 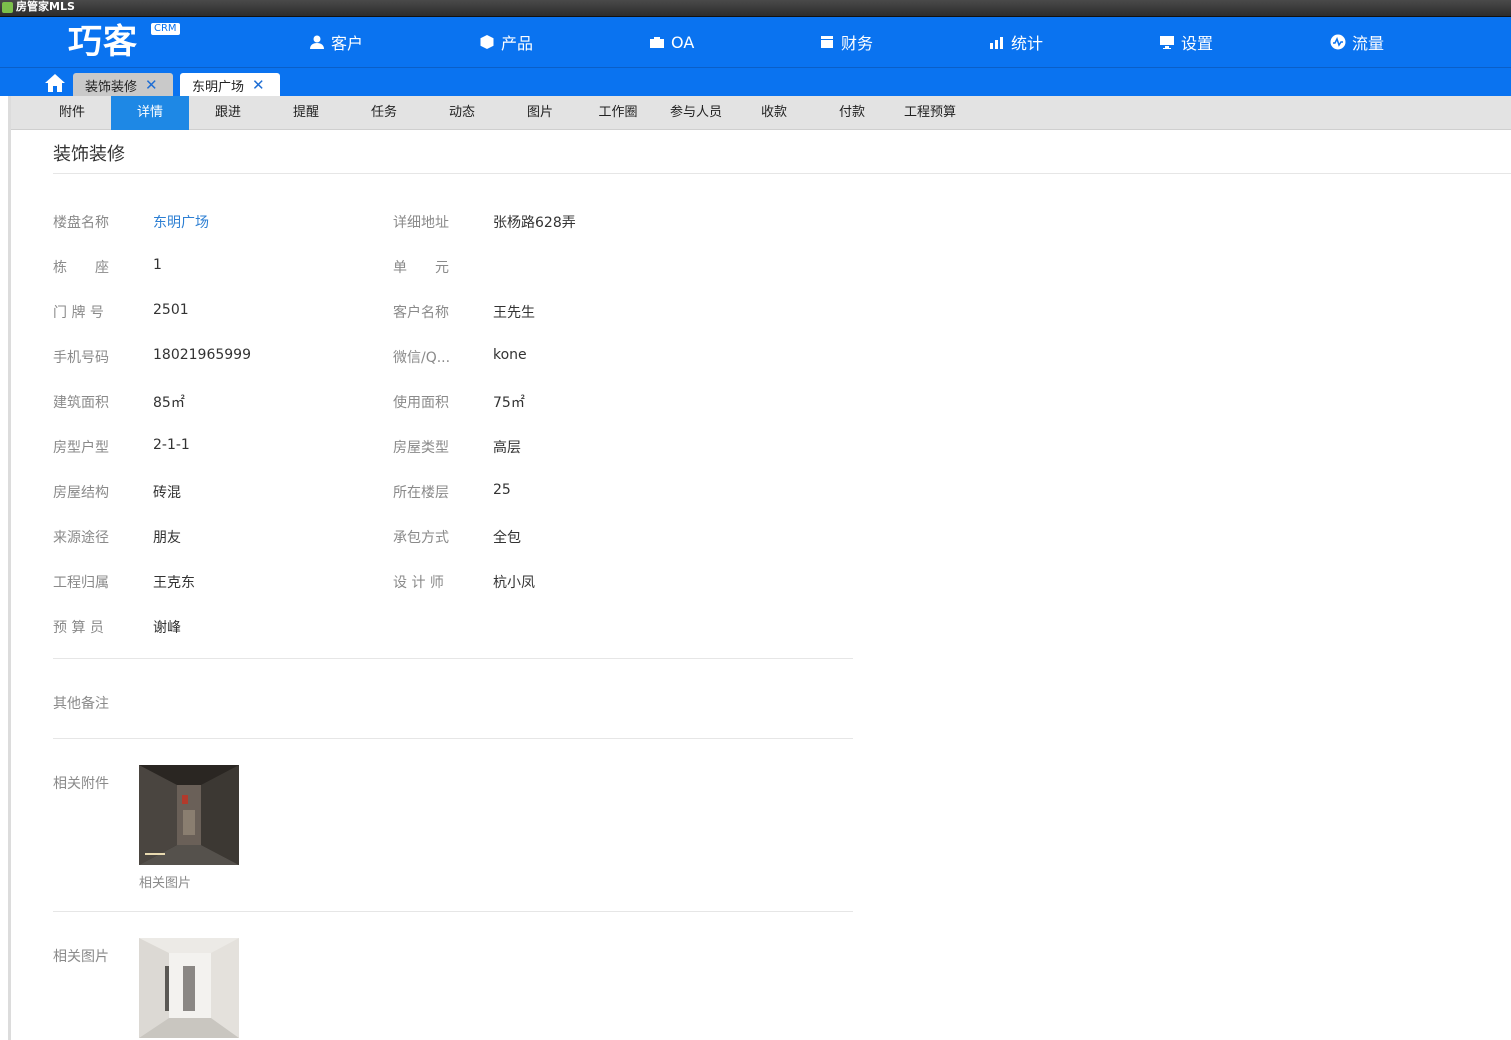 What do you see at coordinates (174, 583) in the screenshot?
I see `project-owner-value: 王克东` at bounding box center [174, 583].